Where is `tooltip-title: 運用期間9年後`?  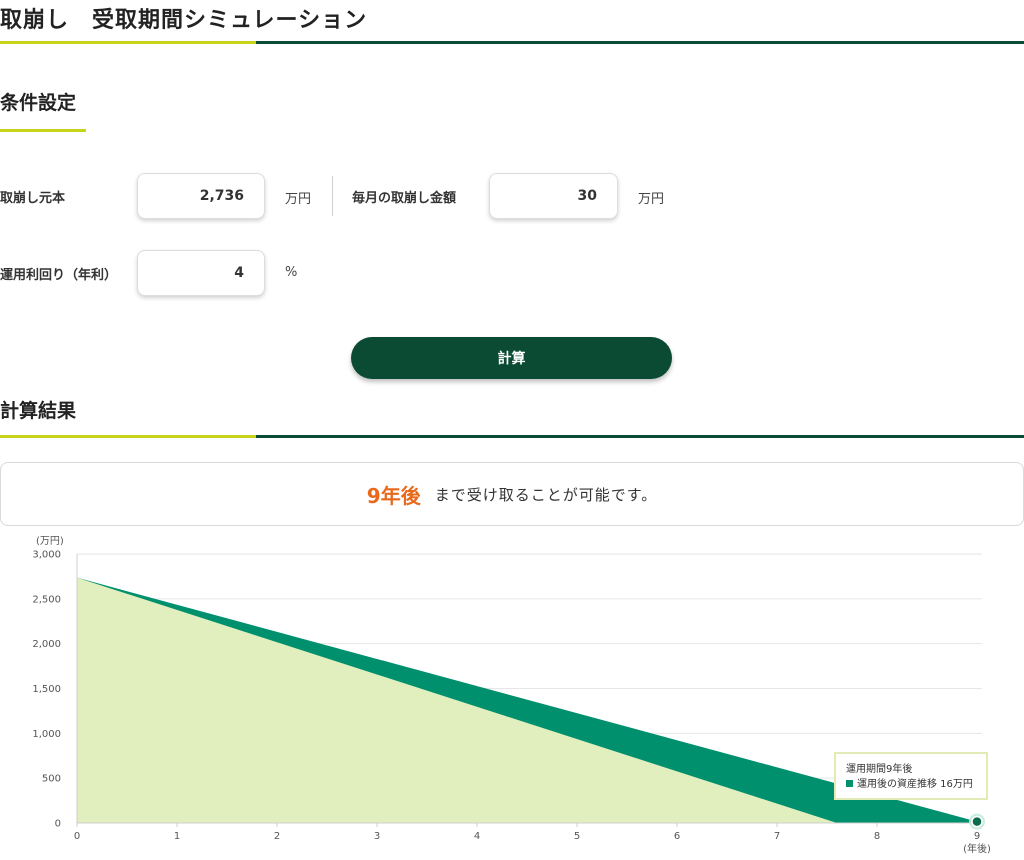
tooltip-title: 運用期間9年後 is located at coordinates (879, 769).